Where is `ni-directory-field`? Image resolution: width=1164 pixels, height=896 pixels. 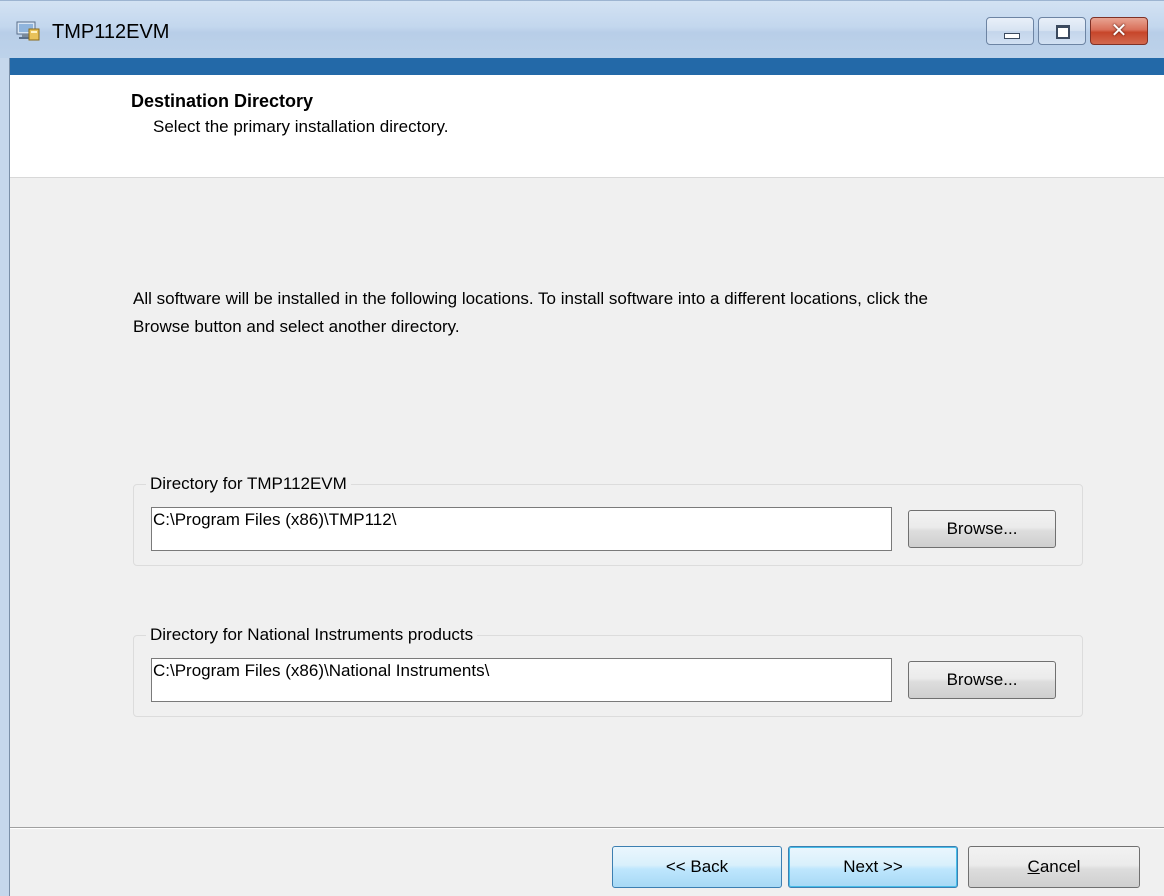
ni-directory-field is located at coordinates (521, 680).